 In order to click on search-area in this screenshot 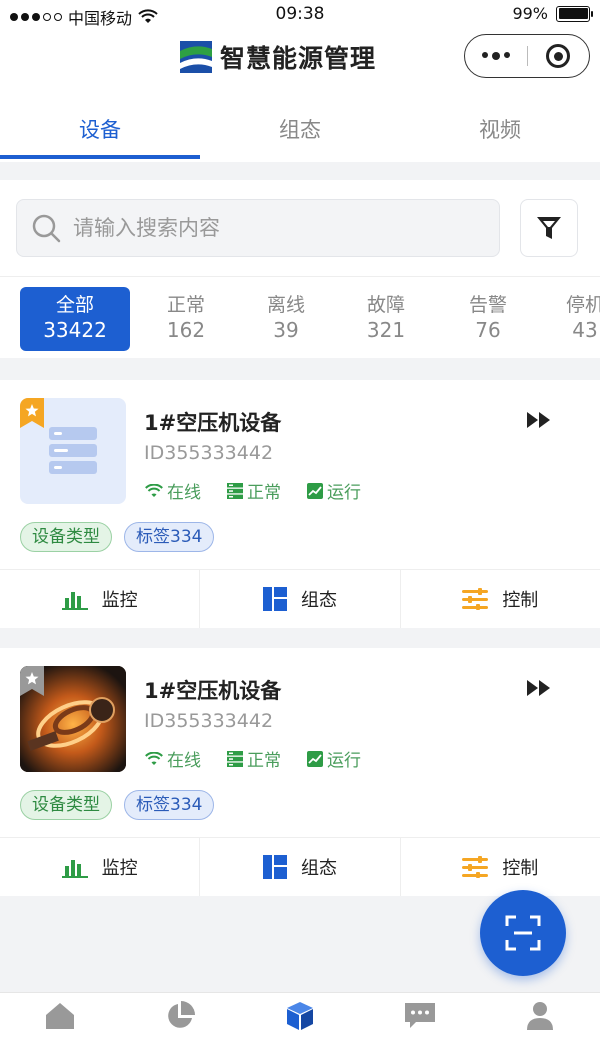, I will do `click(300, 228)`.